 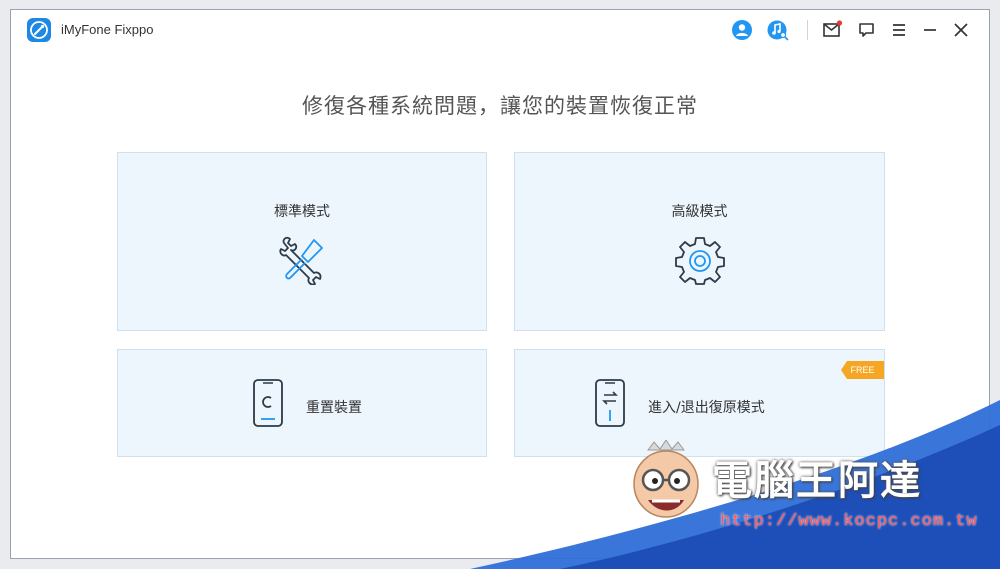 What do you see at coordinates (610, 403) in the screenshot?
I see `phone-recovery-icon` at bounding box center [610, 403].